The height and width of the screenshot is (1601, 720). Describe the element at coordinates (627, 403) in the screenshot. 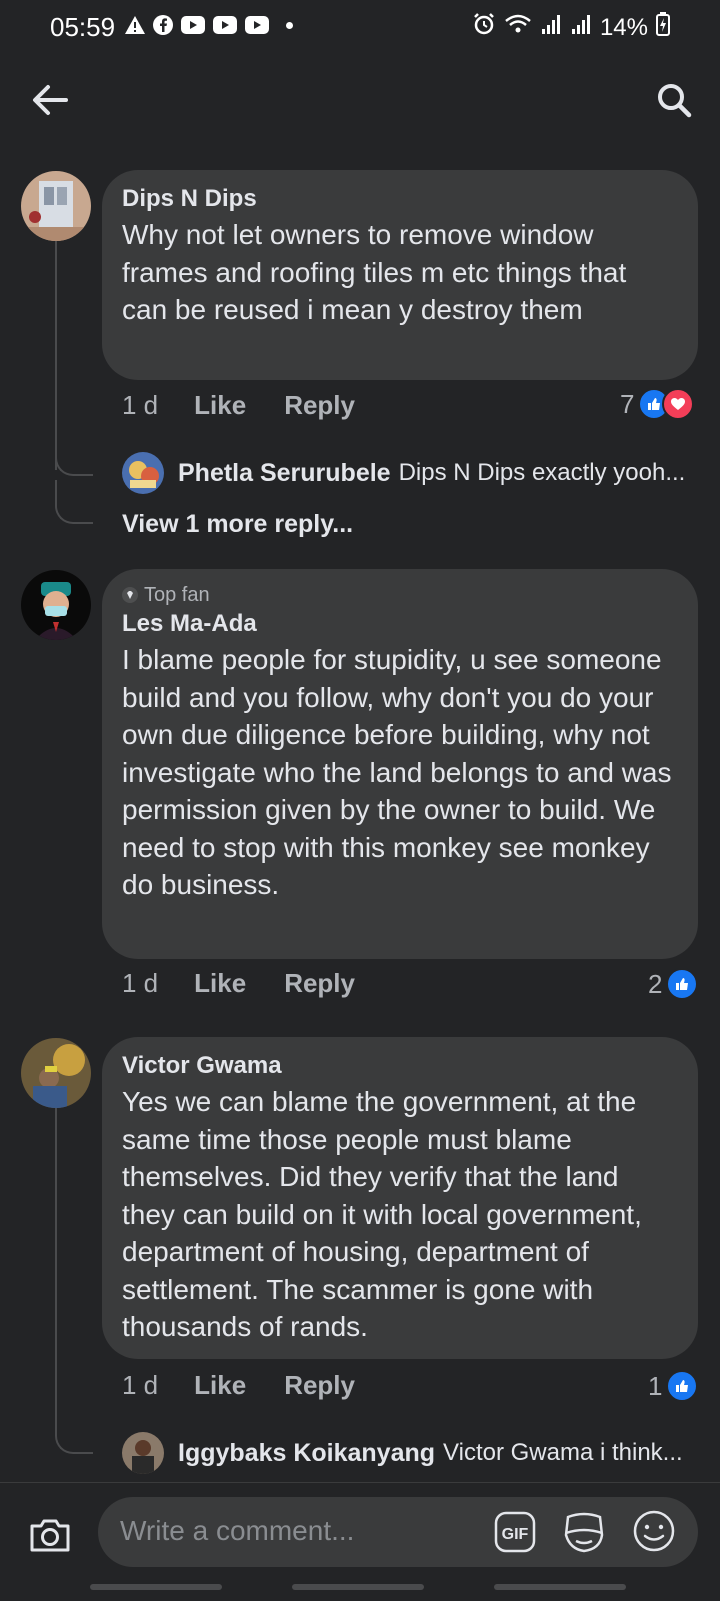

I see `reaction-count: 7` at that location.